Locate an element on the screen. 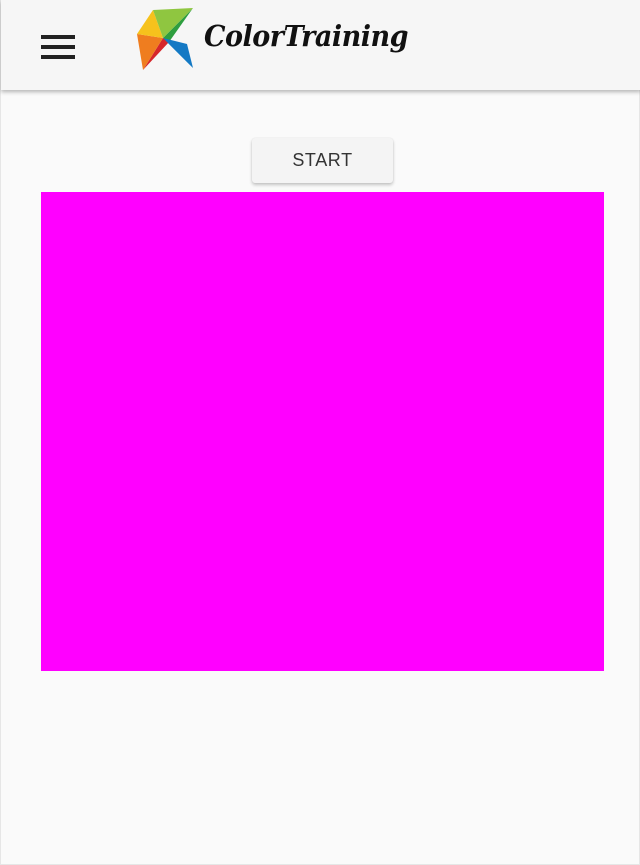 This screenshot has width=640, height=865. hamburger-menu-icon is located at coordinates (58, 47).